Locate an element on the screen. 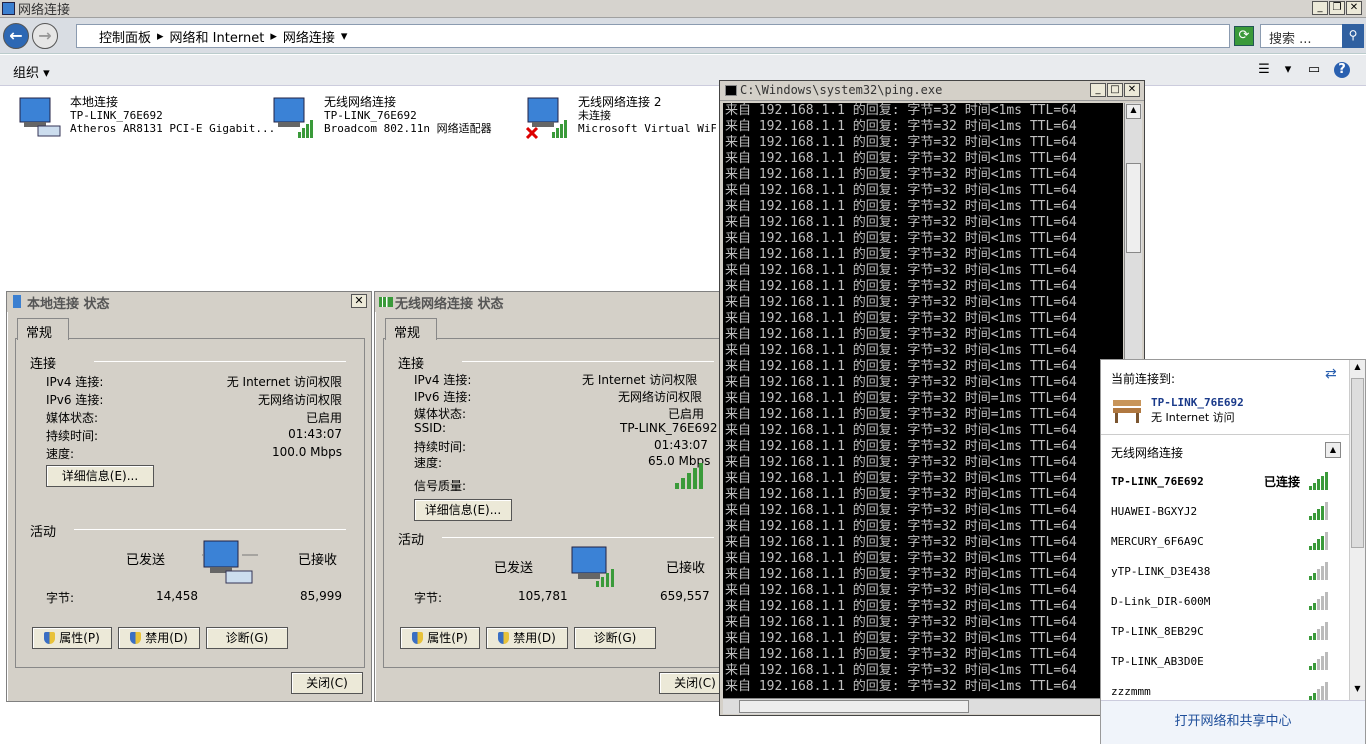  breadcrumb-crumb: 网络连接 is located at coordinates (309, 36).